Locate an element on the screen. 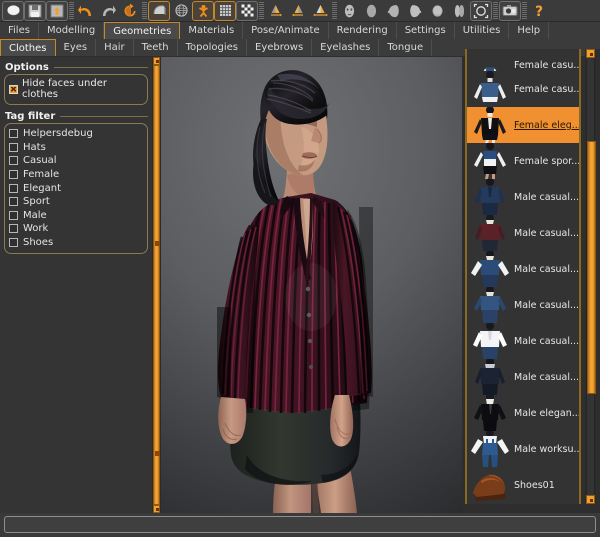 The width and height of the screenshot is (600, 537). symmetry-left-icon is located at coordinates (276, 11).